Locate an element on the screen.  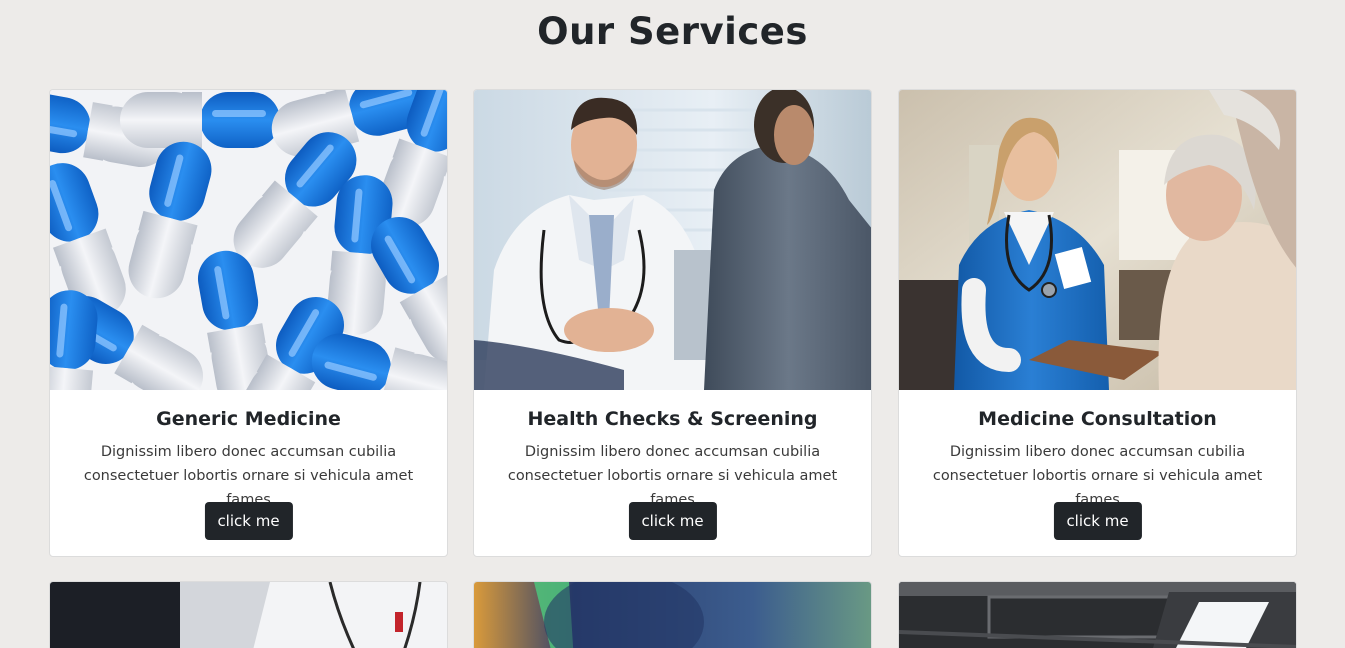
ceiling-light-image is located at coordinates (1097, 615).